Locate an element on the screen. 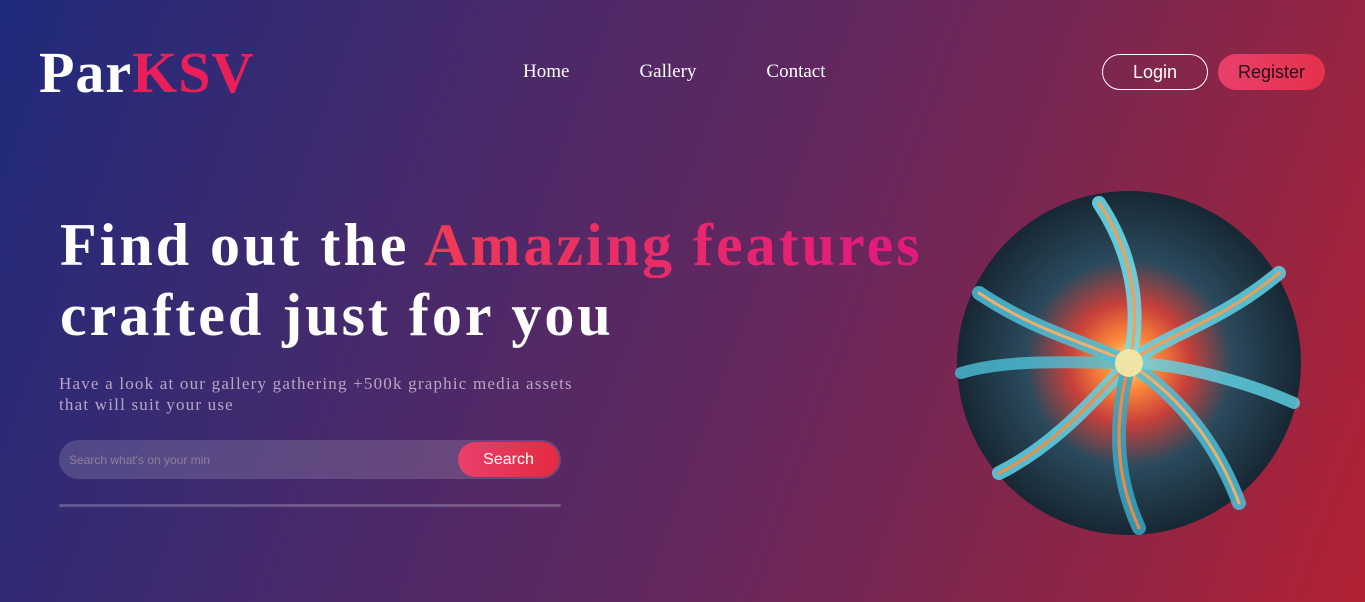 This screenshot has height=602, width=1365. hero-title-part1: Find out the is located at coordinates (242, 245).